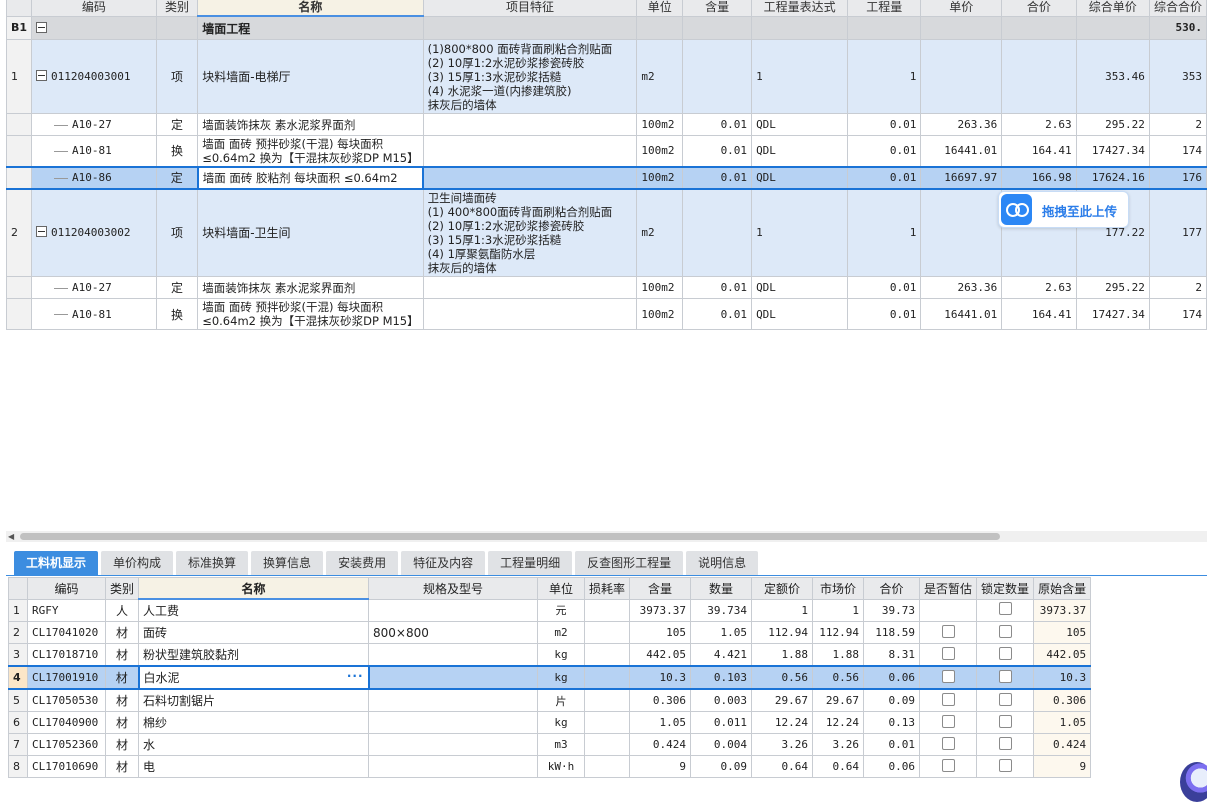 The height and width of the screenshot is (804, 1207). What do you see at coordinates (530, 563) in the screenshot?
I see `tab-7: 工程量明细` at bounding box center [530, 563].